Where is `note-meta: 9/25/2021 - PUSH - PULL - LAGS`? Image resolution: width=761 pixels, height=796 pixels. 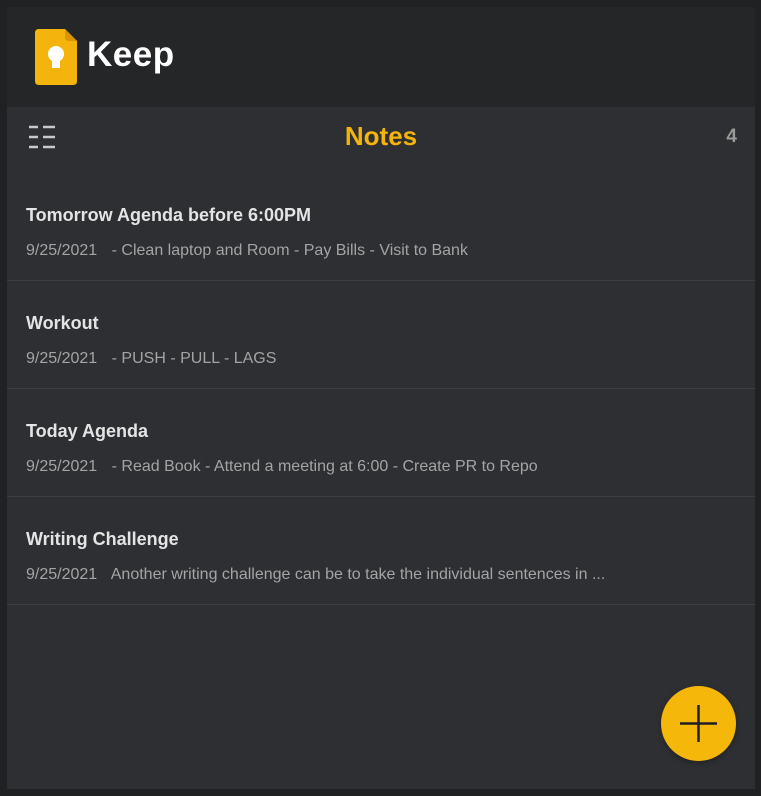 note-meta: 9/25/2021 - PUSH - PULL - LAGS is located at coordinates (151, 359).